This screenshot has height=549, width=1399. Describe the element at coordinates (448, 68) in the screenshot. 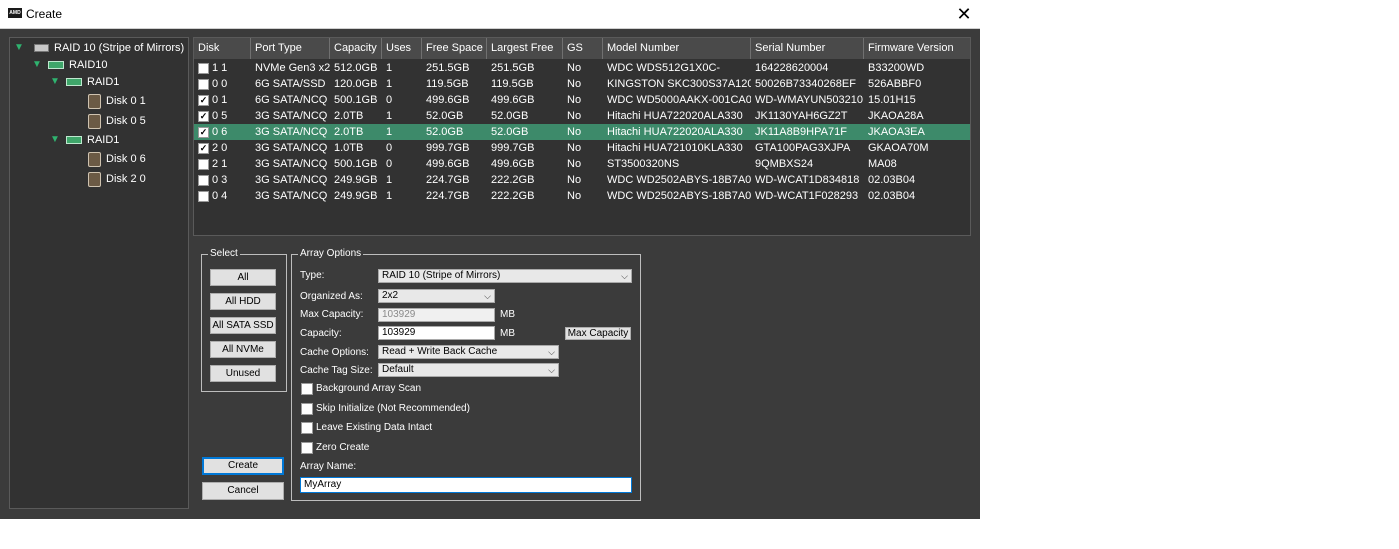

I see `cell-free-space: 251.5GB` at that location.